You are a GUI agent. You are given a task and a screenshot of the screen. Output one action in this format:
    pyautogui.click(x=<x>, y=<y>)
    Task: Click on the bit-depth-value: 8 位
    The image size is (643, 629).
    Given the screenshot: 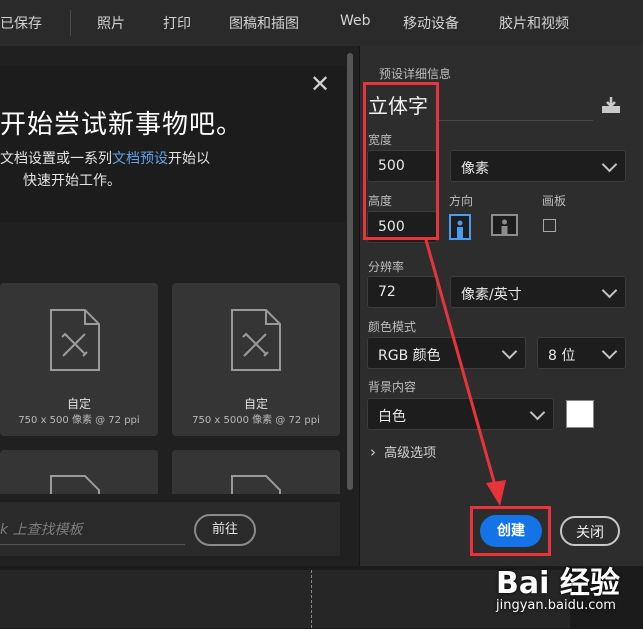 What is the action you would take?
    pyautogui.click(x=562, y=356)
    